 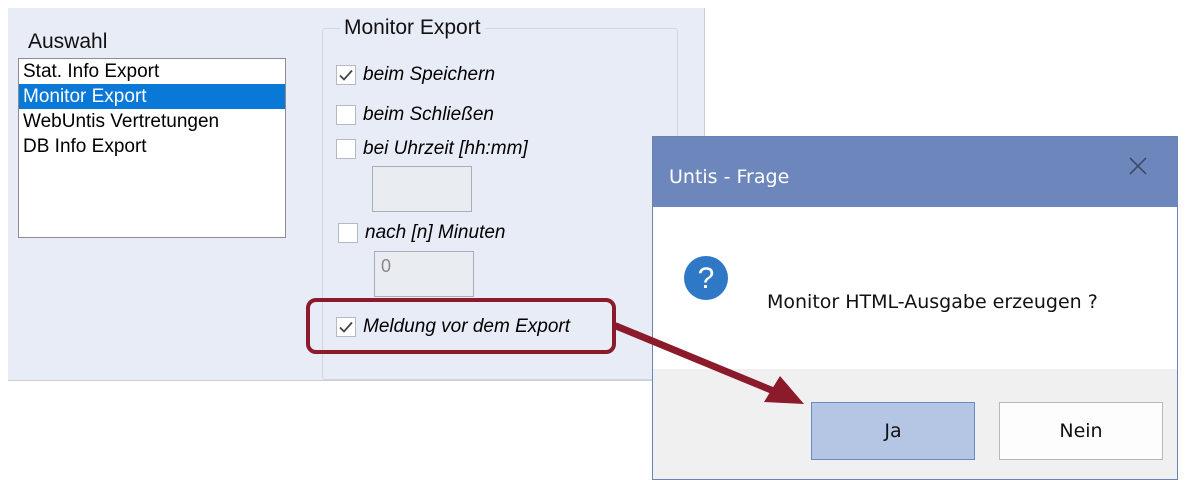 What do you see at coordinates (346, 149) in the screenshot?
I see `checkbox-bei-uhrzeit` at bounding box center [346, 149].